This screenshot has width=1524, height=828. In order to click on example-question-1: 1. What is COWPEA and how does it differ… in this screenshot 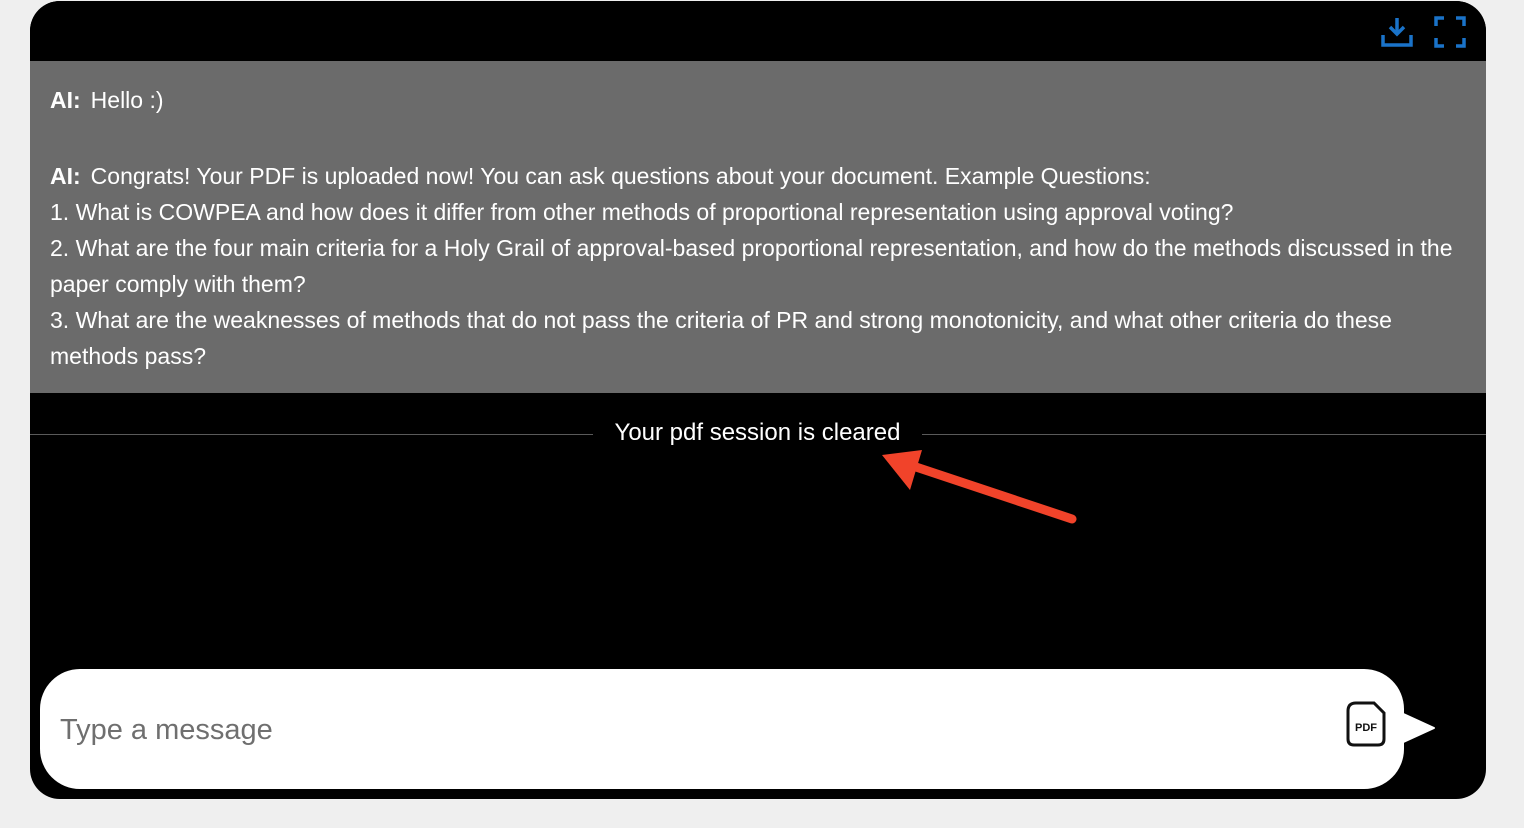, I will do `click(642, 212)`.